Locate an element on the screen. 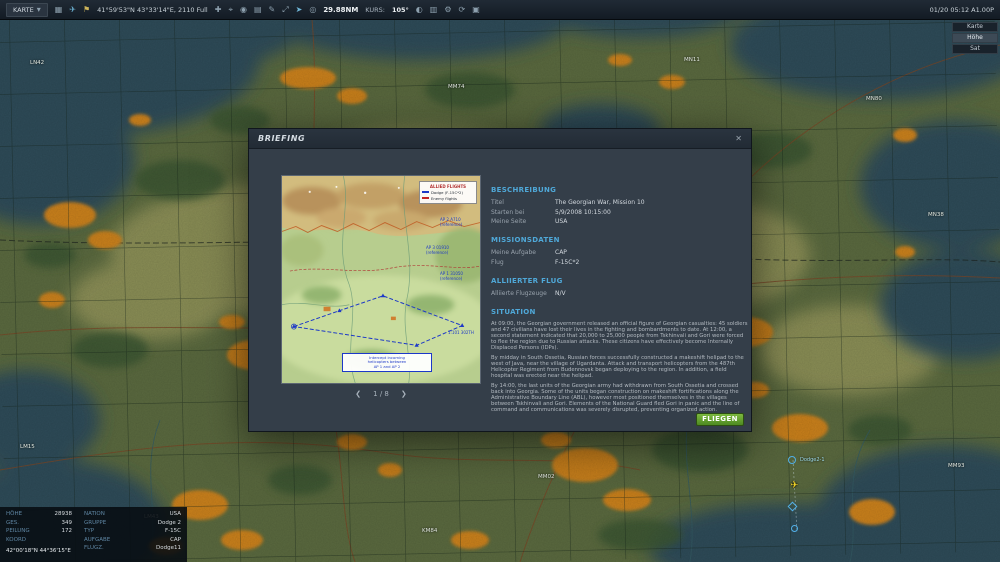 The height and width of the screenshot is (562, 1000). info-row: KOORD is located at coordinates (16, 539).